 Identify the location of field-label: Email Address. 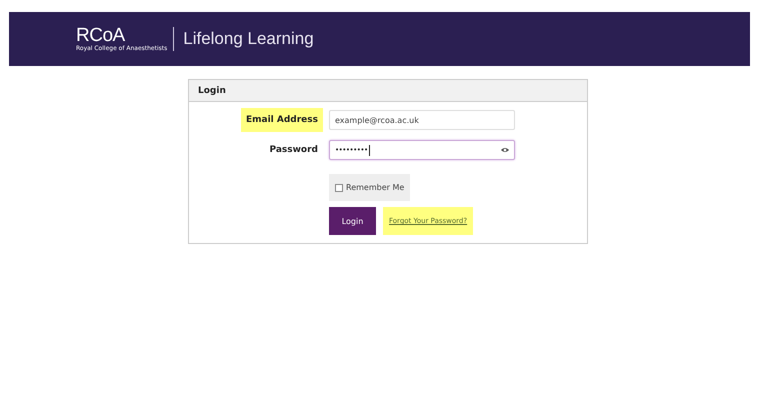
(281, 120).